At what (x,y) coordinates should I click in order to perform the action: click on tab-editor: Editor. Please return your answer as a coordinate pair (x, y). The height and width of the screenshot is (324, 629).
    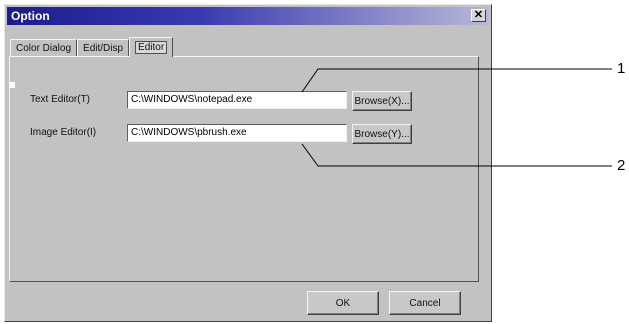
    Looking at the image, I should click on (151, 47).